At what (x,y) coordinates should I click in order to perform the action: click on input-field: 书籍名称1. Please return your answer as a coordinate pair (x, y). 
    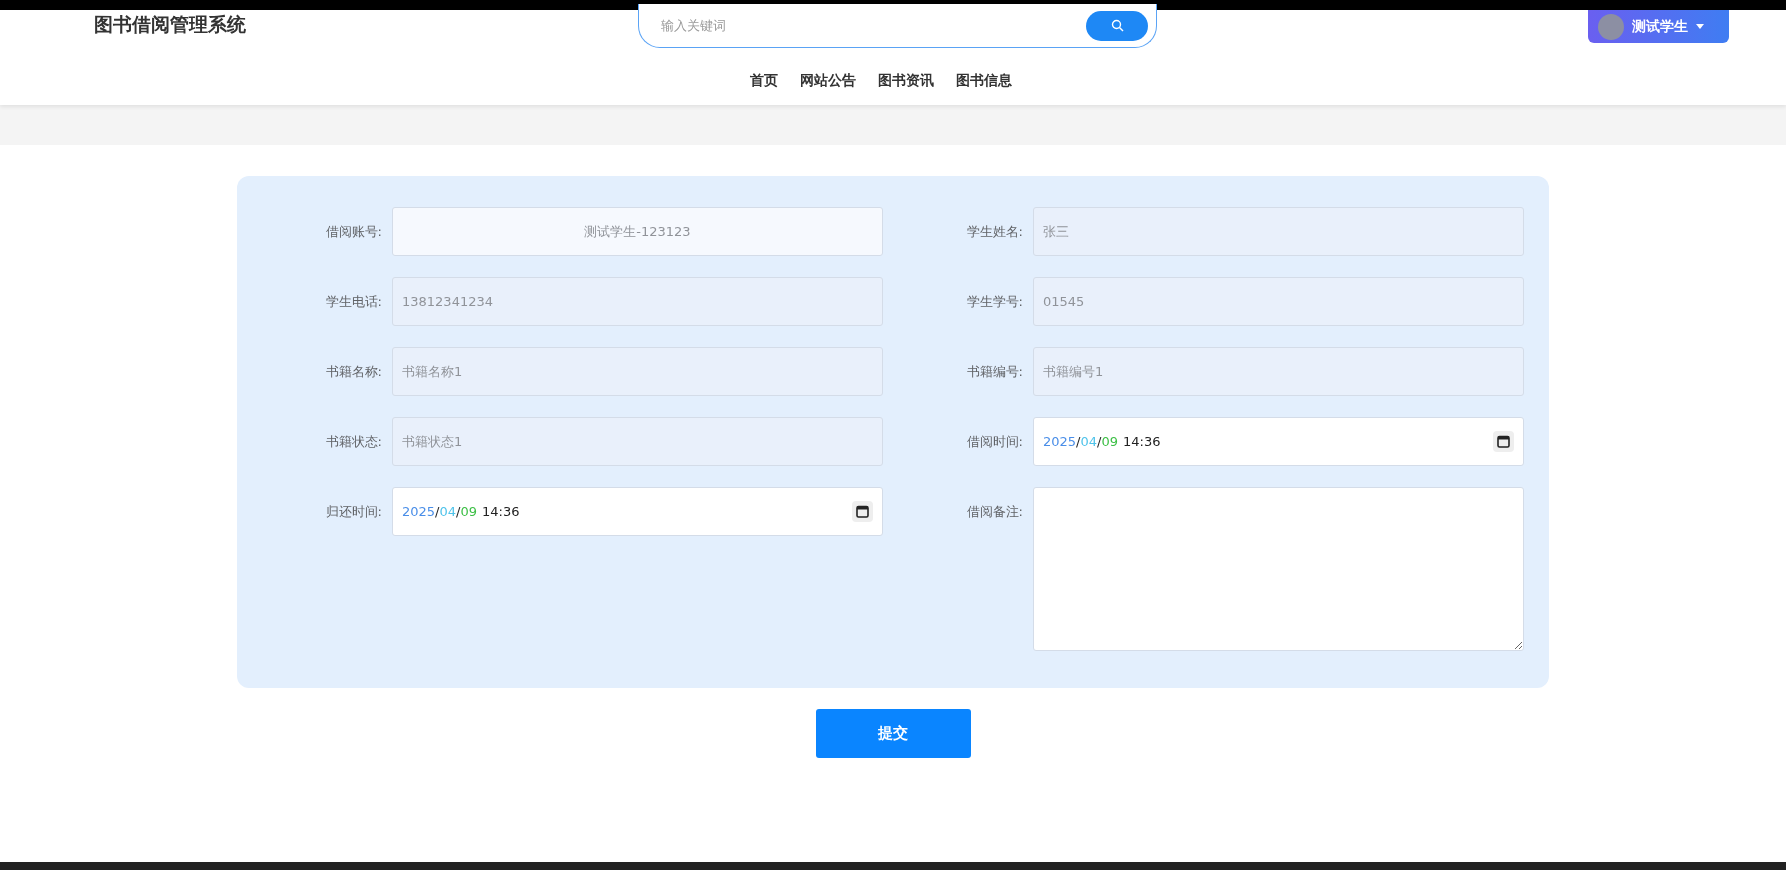
    Looking at the image, I should click on (637, 371).